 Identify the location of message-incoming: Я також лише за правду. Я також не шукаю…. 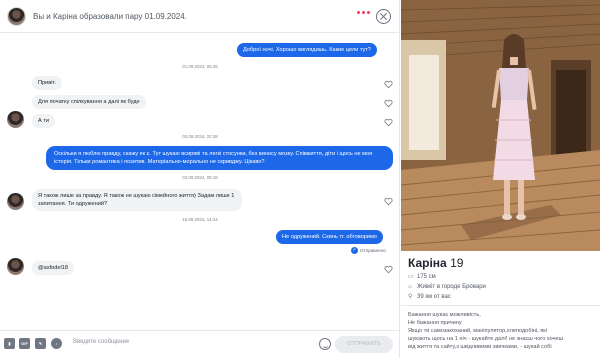
(137, 200).